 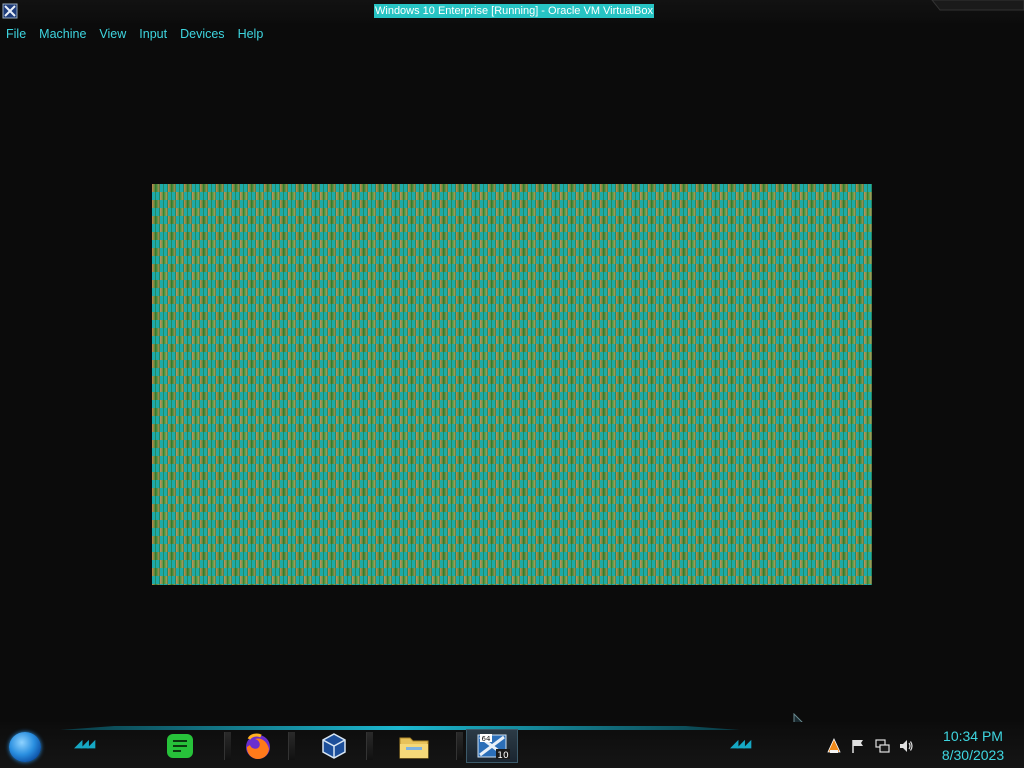 What do you see at coordinates (251, 34) in the screenshot?
I see `menu-help: Help` at bounding box center [251, 34].